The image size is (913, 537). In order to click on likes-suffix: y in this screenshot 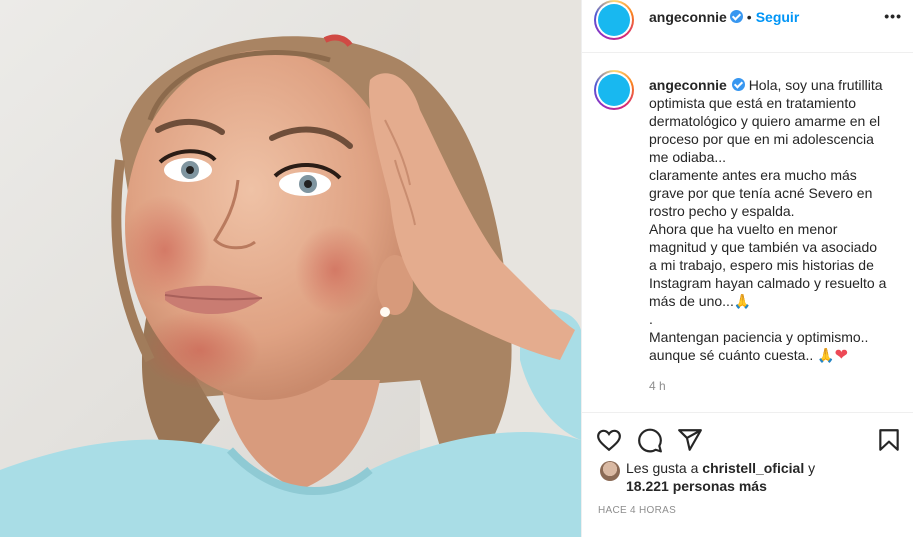, I will do `click(812, 468)`.